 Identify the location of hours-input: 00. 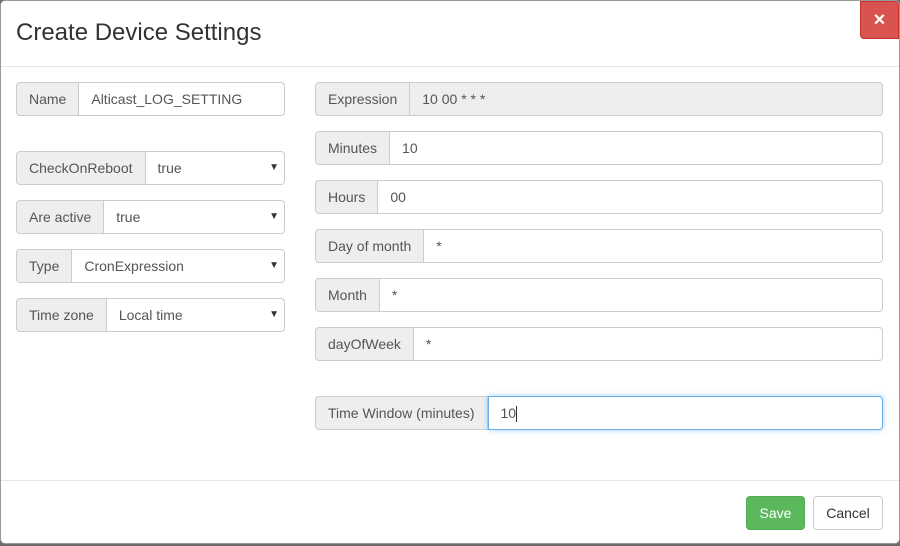
(630, 197).